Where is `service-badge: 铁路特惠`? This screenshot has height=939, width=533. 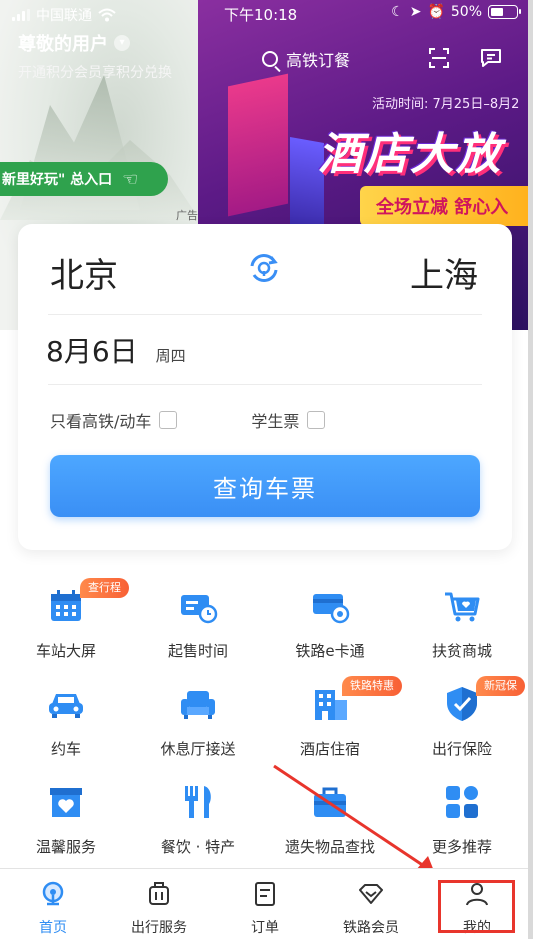 service-badge: 铁路特惠 is located at coordinates (372, 686).